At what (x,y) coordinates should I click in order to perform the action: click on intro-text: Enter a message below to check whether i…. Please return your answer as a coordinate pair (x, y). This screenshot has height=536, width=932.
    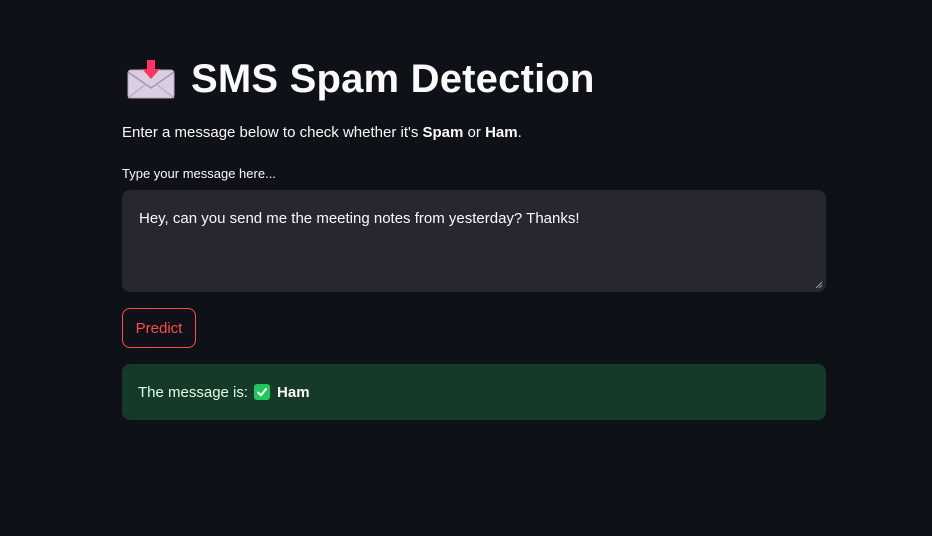
    Looking at the image, I should click on (322, 132).